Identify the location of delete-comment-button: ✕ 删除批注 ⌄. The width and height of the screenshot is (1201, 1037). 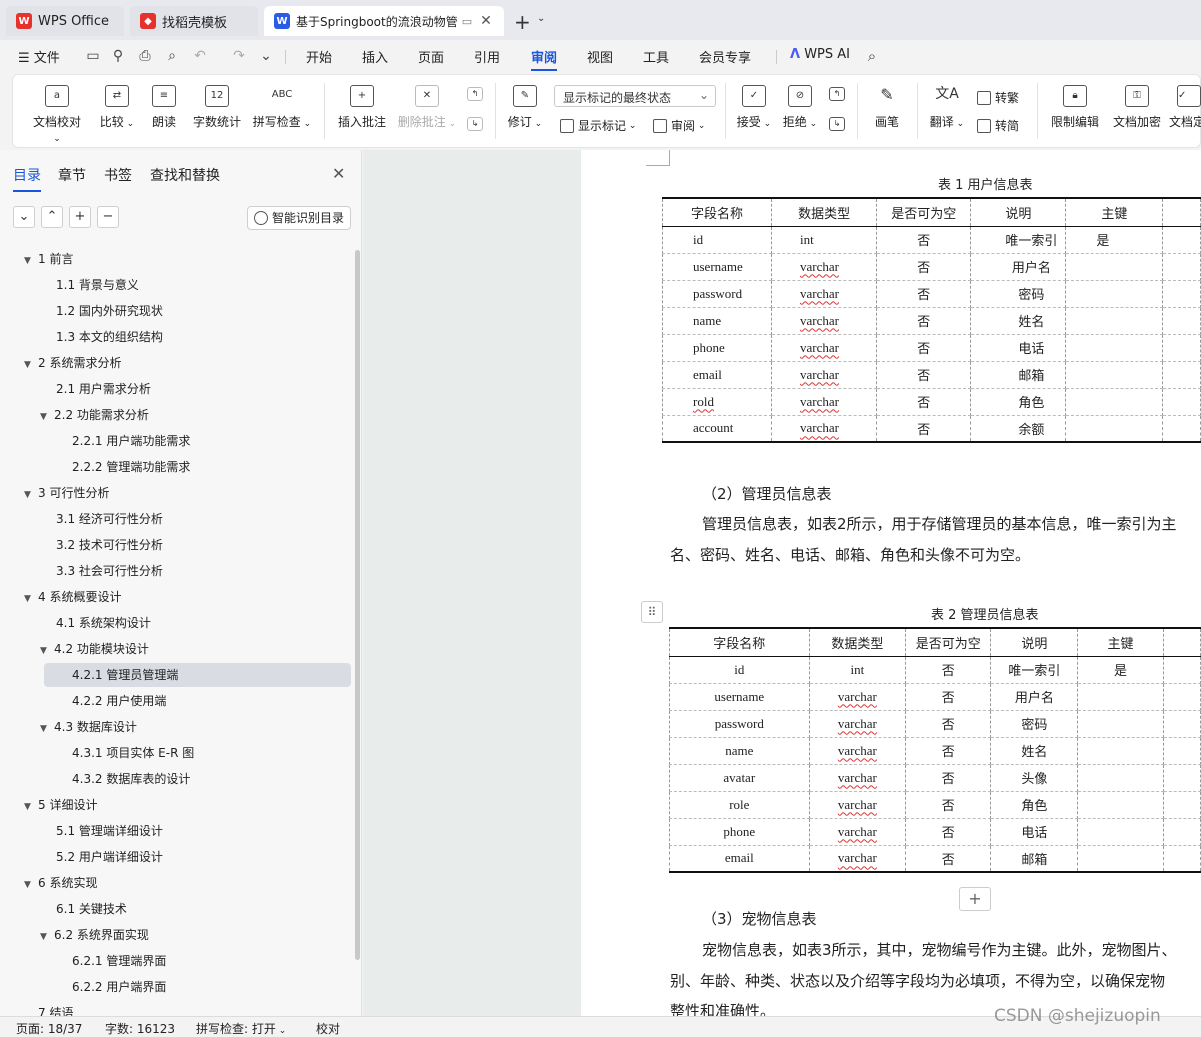
(427, 107).